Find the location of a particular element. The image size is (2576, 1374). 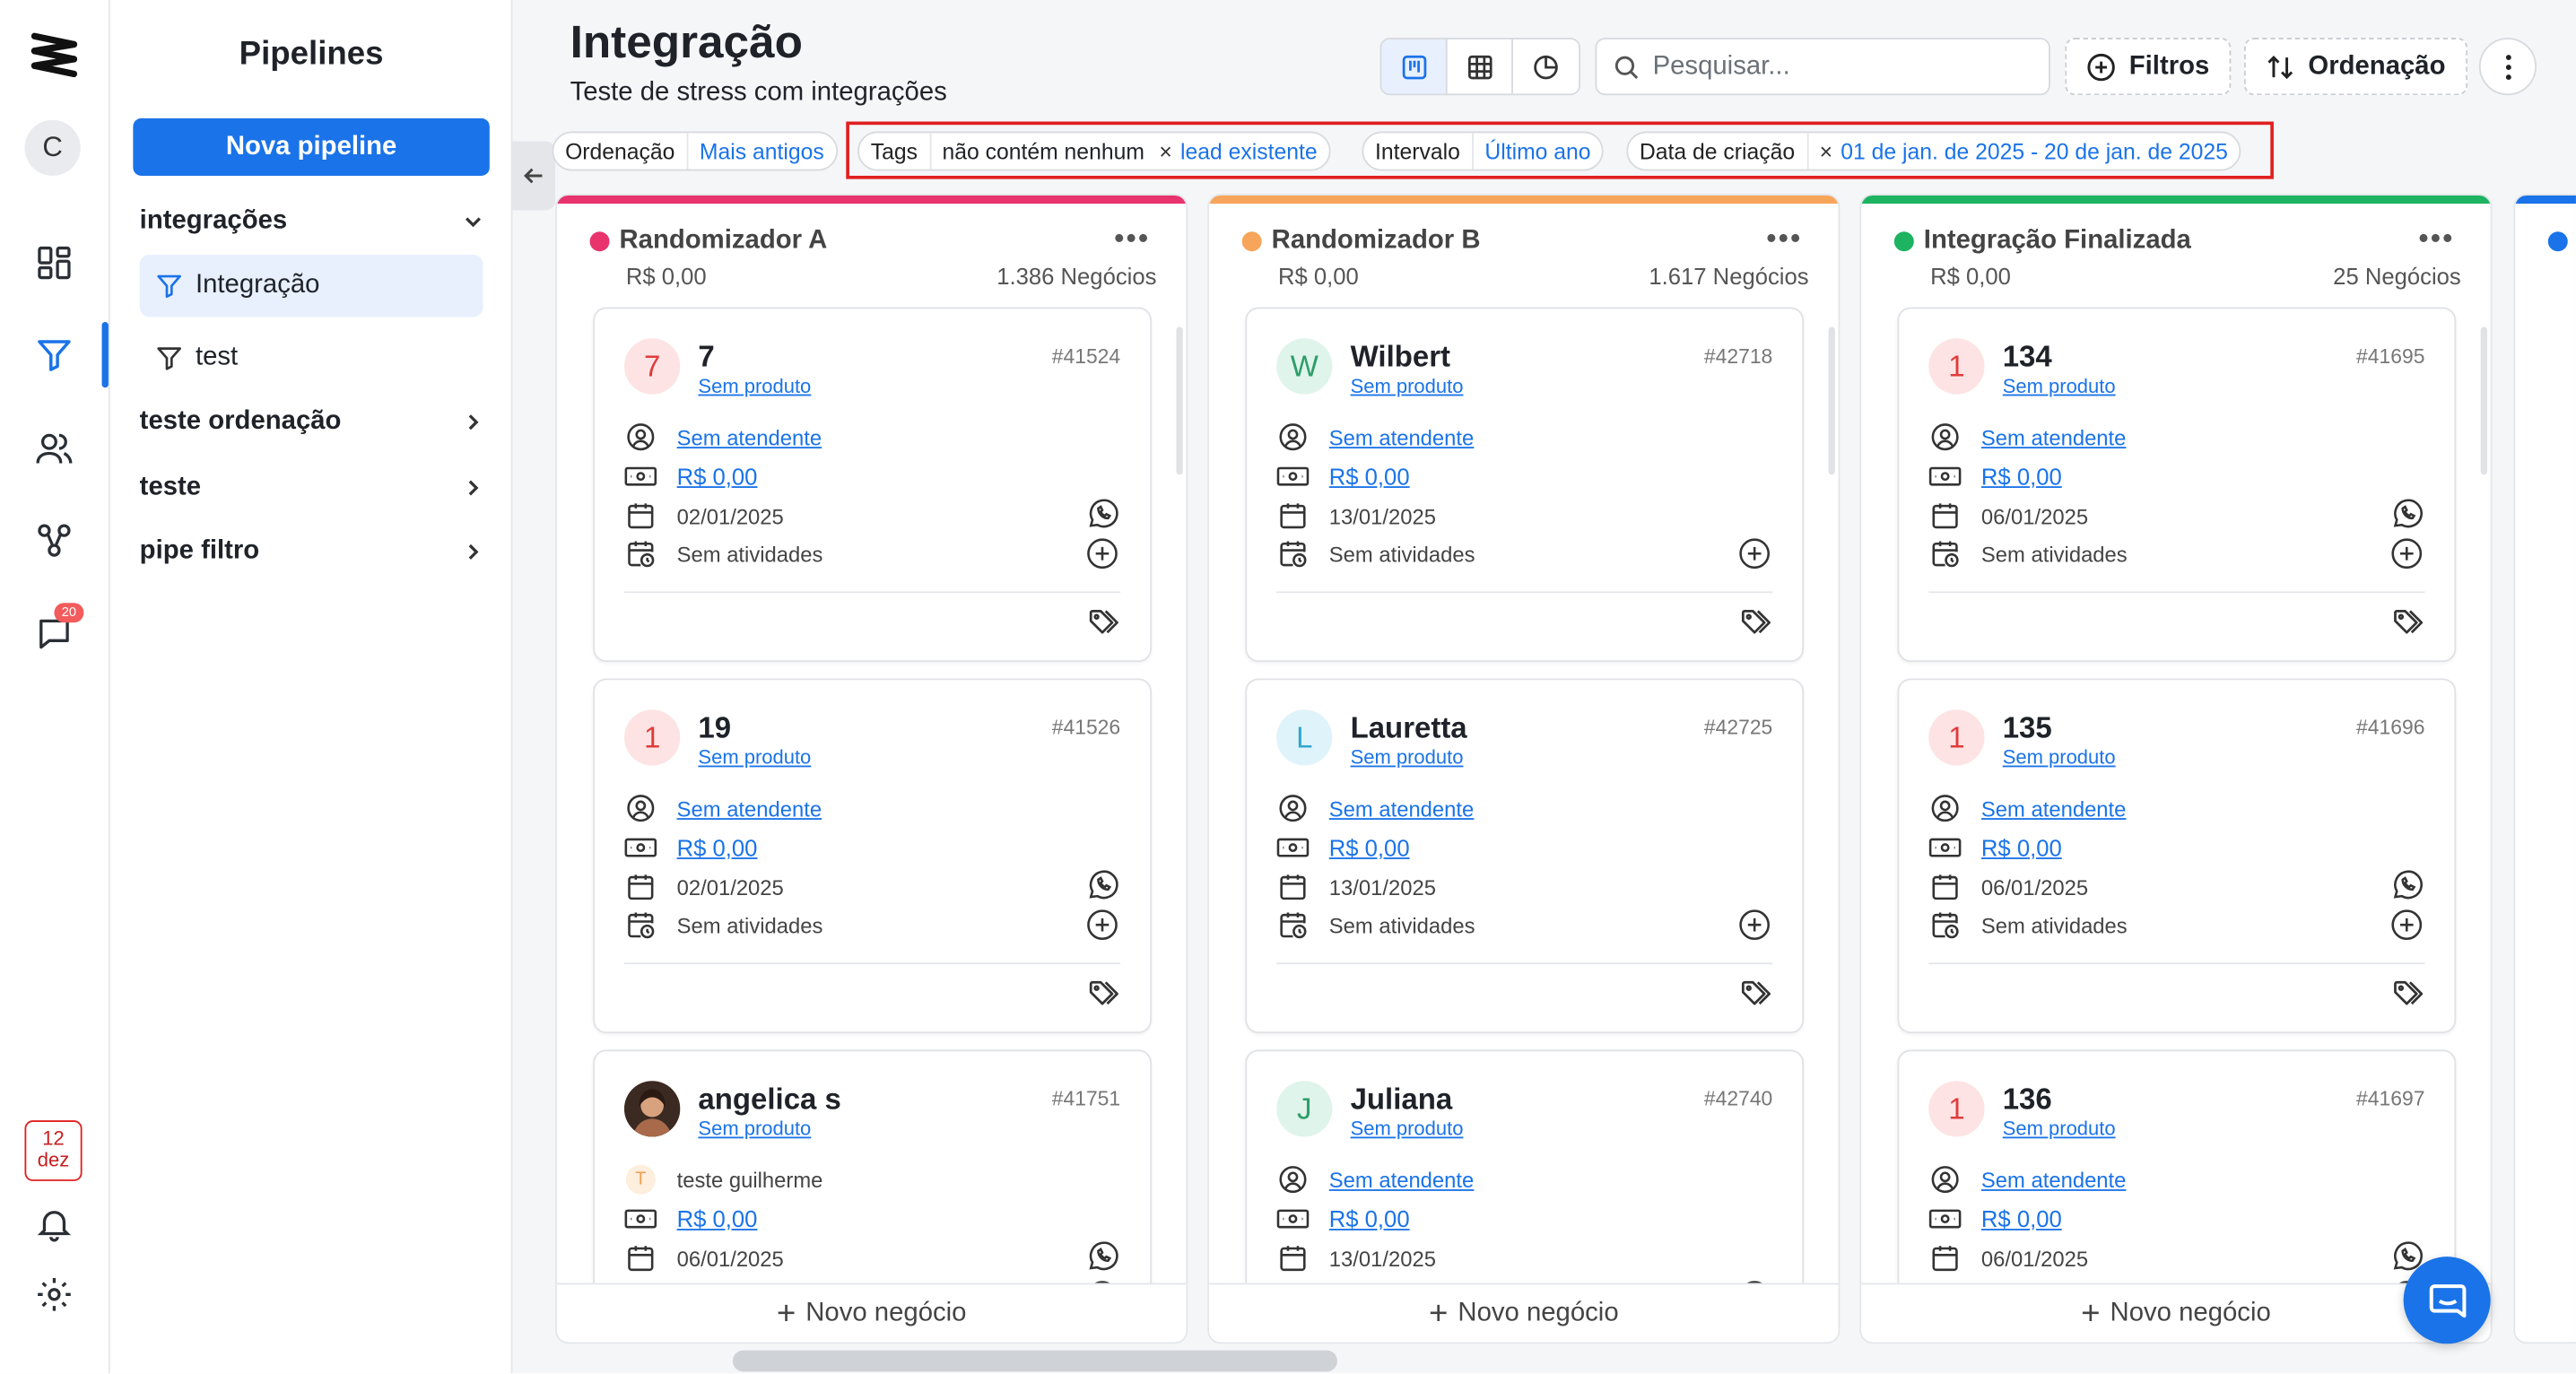

money-icon is located at coordinates (640, 1220).